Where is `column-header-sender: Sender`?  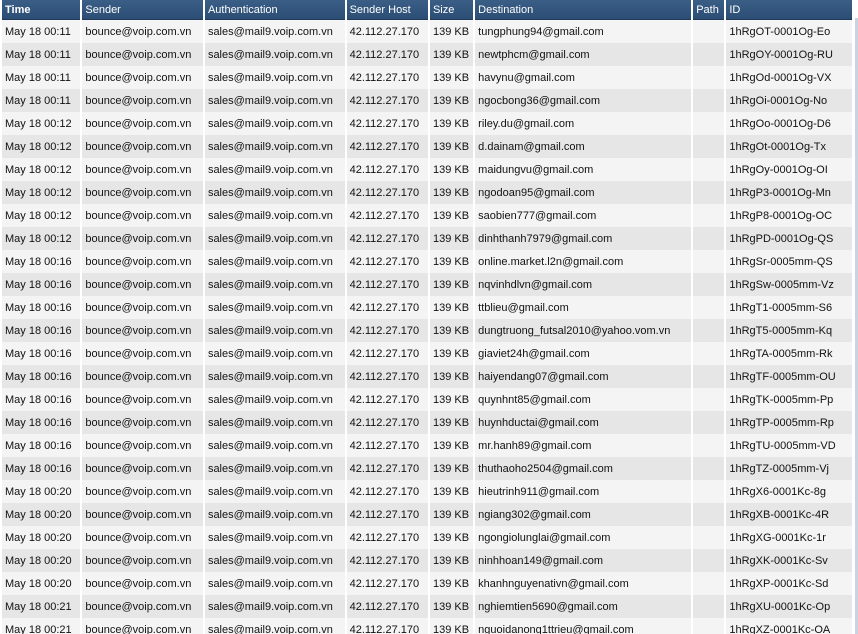 column-header-sender: Sender is located at coordinates (142, 10).